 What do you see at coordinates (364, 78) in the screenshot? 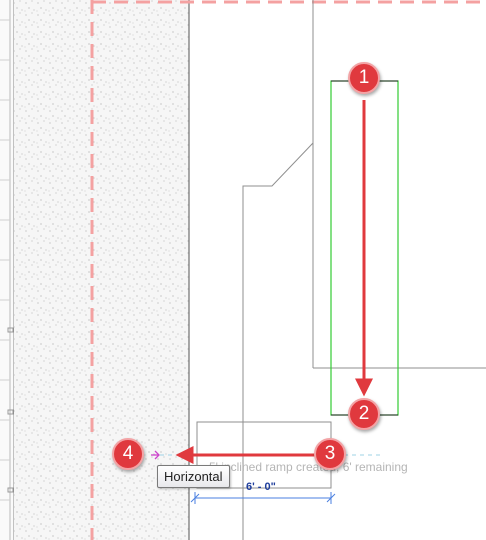
I see `callout-1-badge: 1` at bounding box center [364, 78].